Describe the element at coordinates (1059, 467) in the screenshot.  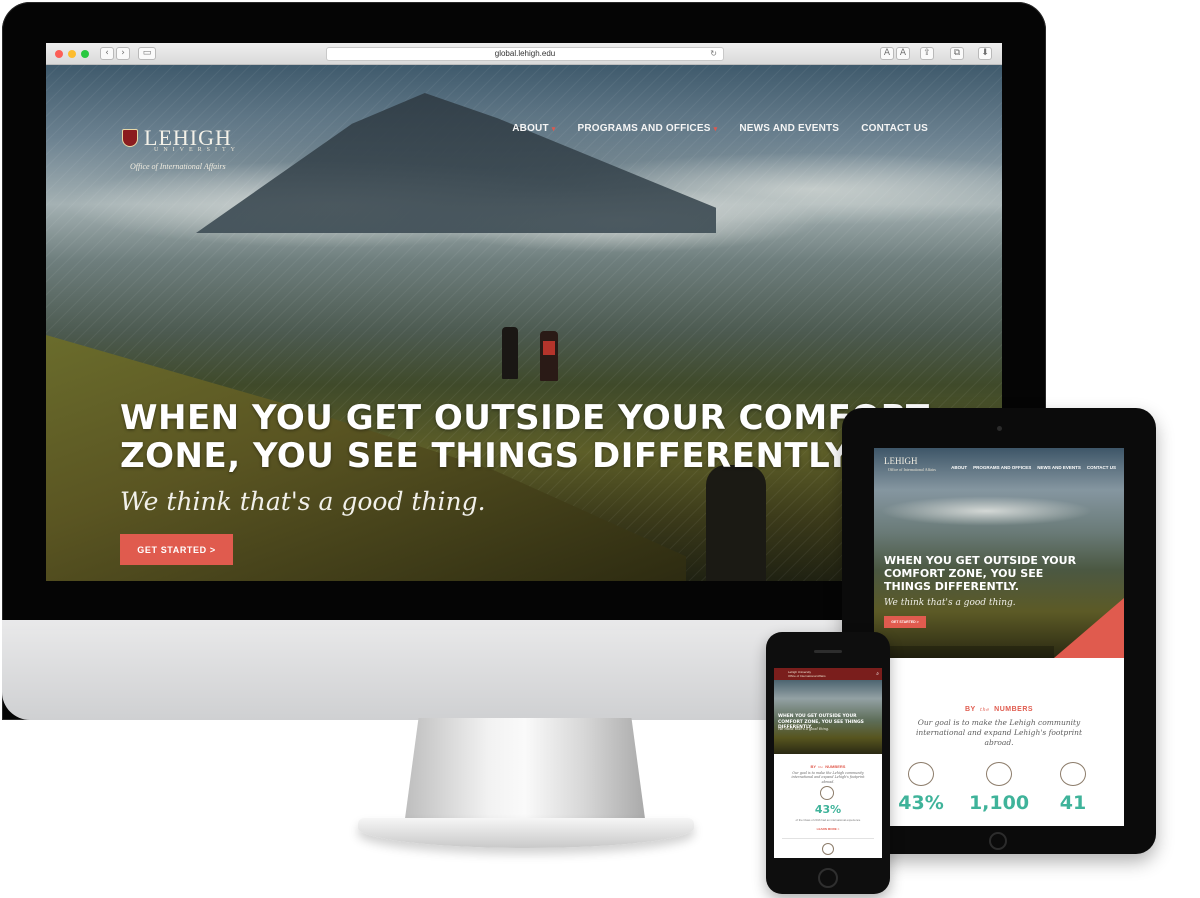
I see `tablet-nav-news: NEWS AND EVENTS` at that location.